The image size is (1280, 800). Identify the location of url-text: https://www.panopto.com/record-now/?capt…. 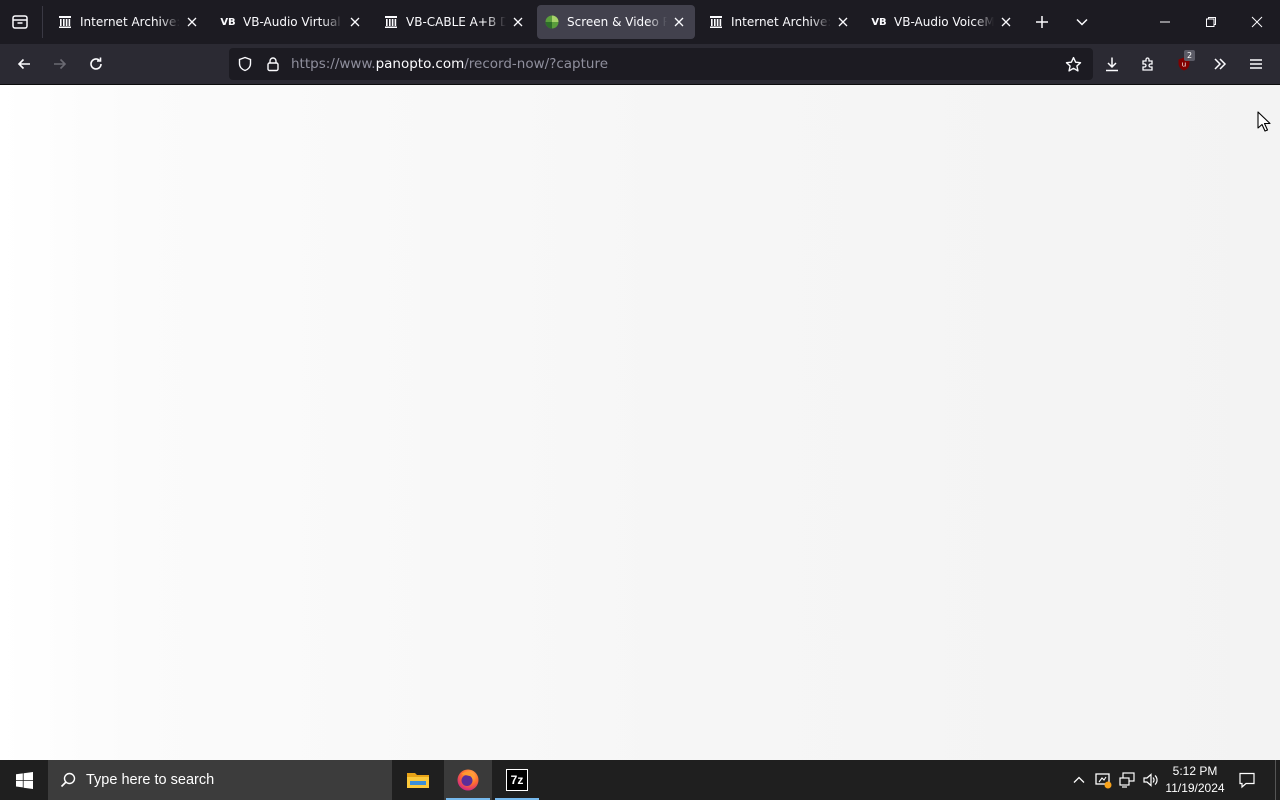
(449, 64).